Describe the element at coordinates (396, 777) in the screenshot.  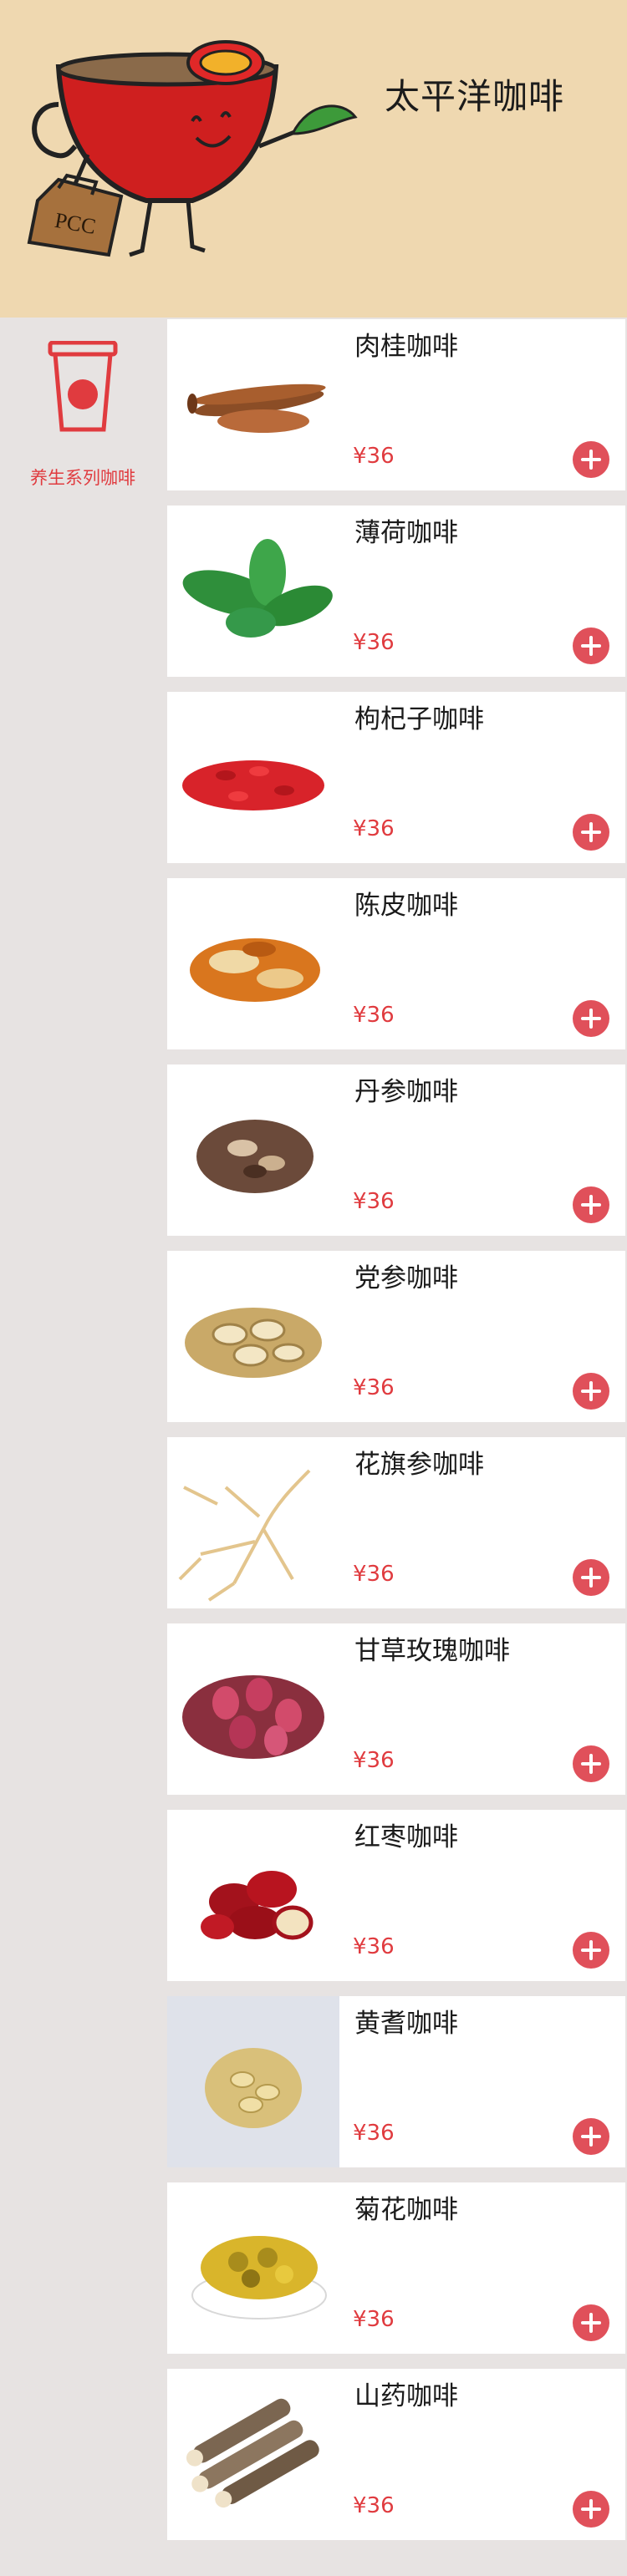
I see `product-card: 枸杞子咖啡 ¥36` at that location.